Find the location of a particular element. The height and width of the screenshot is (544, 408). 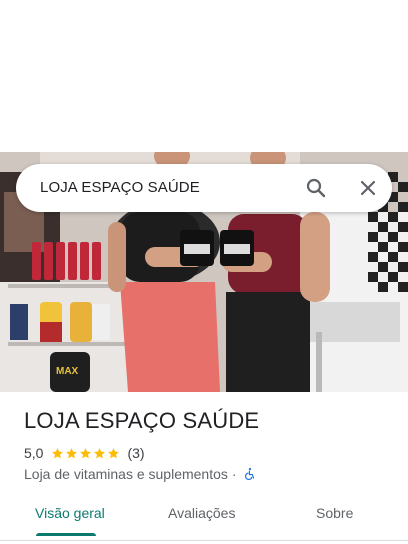

rating-value: 5,0 is located at coordinates (34, 453).